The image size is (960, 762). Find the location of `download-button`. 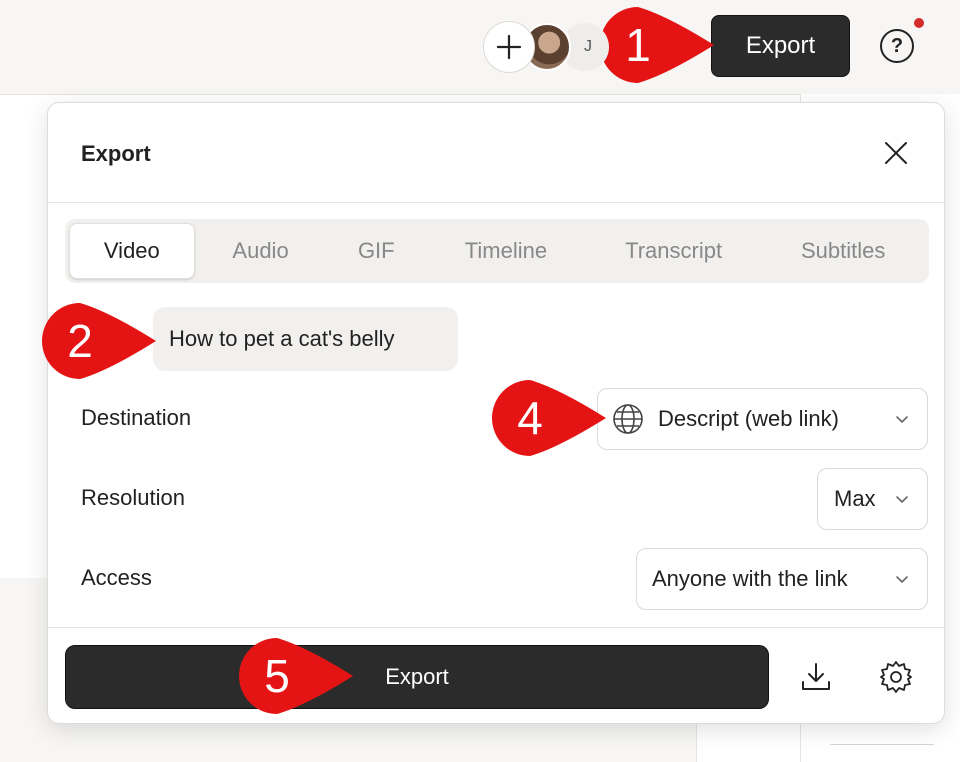

download-button is located at coordinates (816, 677).